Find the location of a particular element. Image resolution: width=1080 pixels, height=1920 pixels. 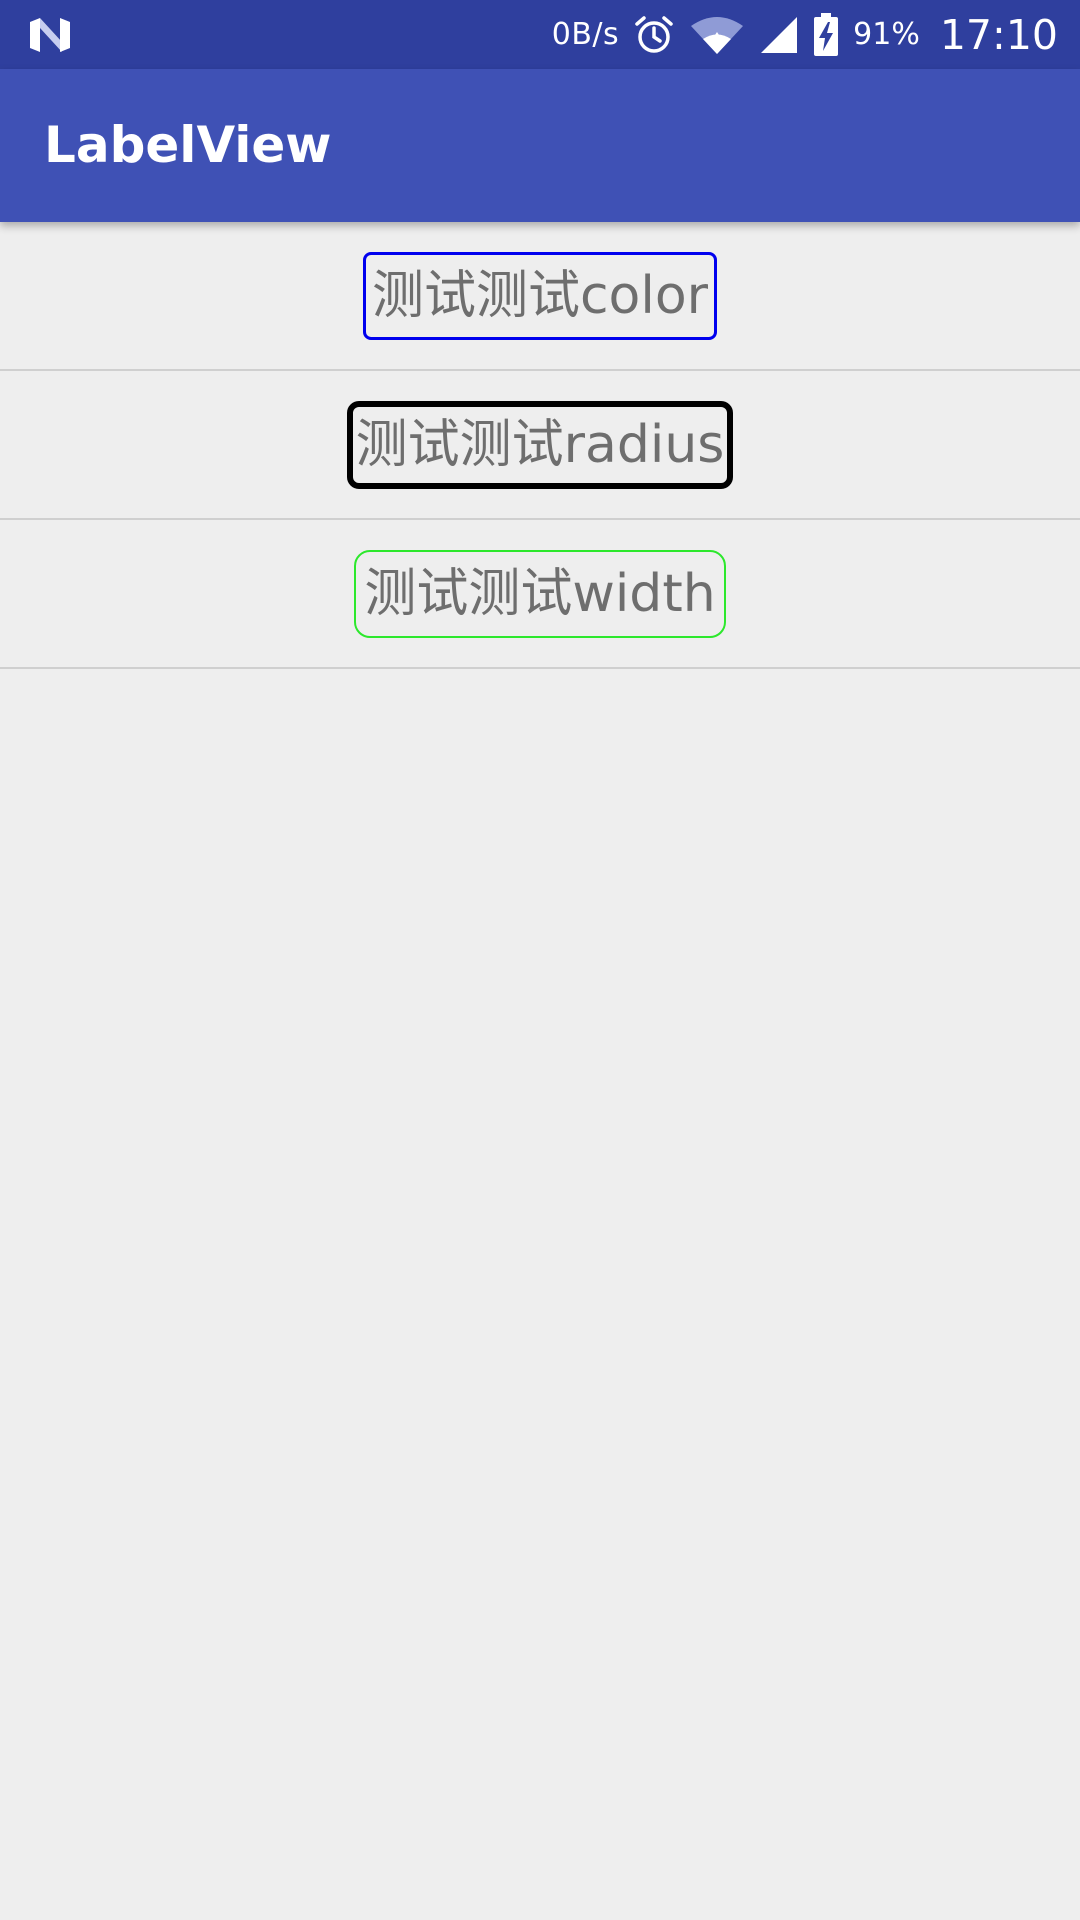

alarm-clock-icon is located at coordinates (654, 34).